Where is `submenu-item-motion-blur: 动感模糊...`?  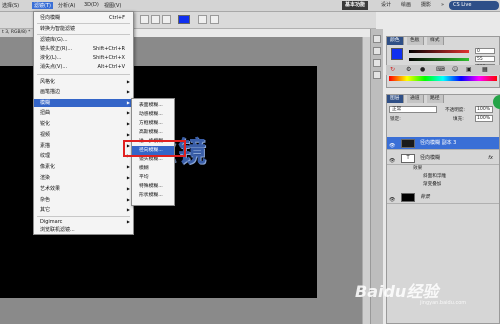
submenu-item-motion-blur: 动感模糊... is located at coordinates (153, 114).